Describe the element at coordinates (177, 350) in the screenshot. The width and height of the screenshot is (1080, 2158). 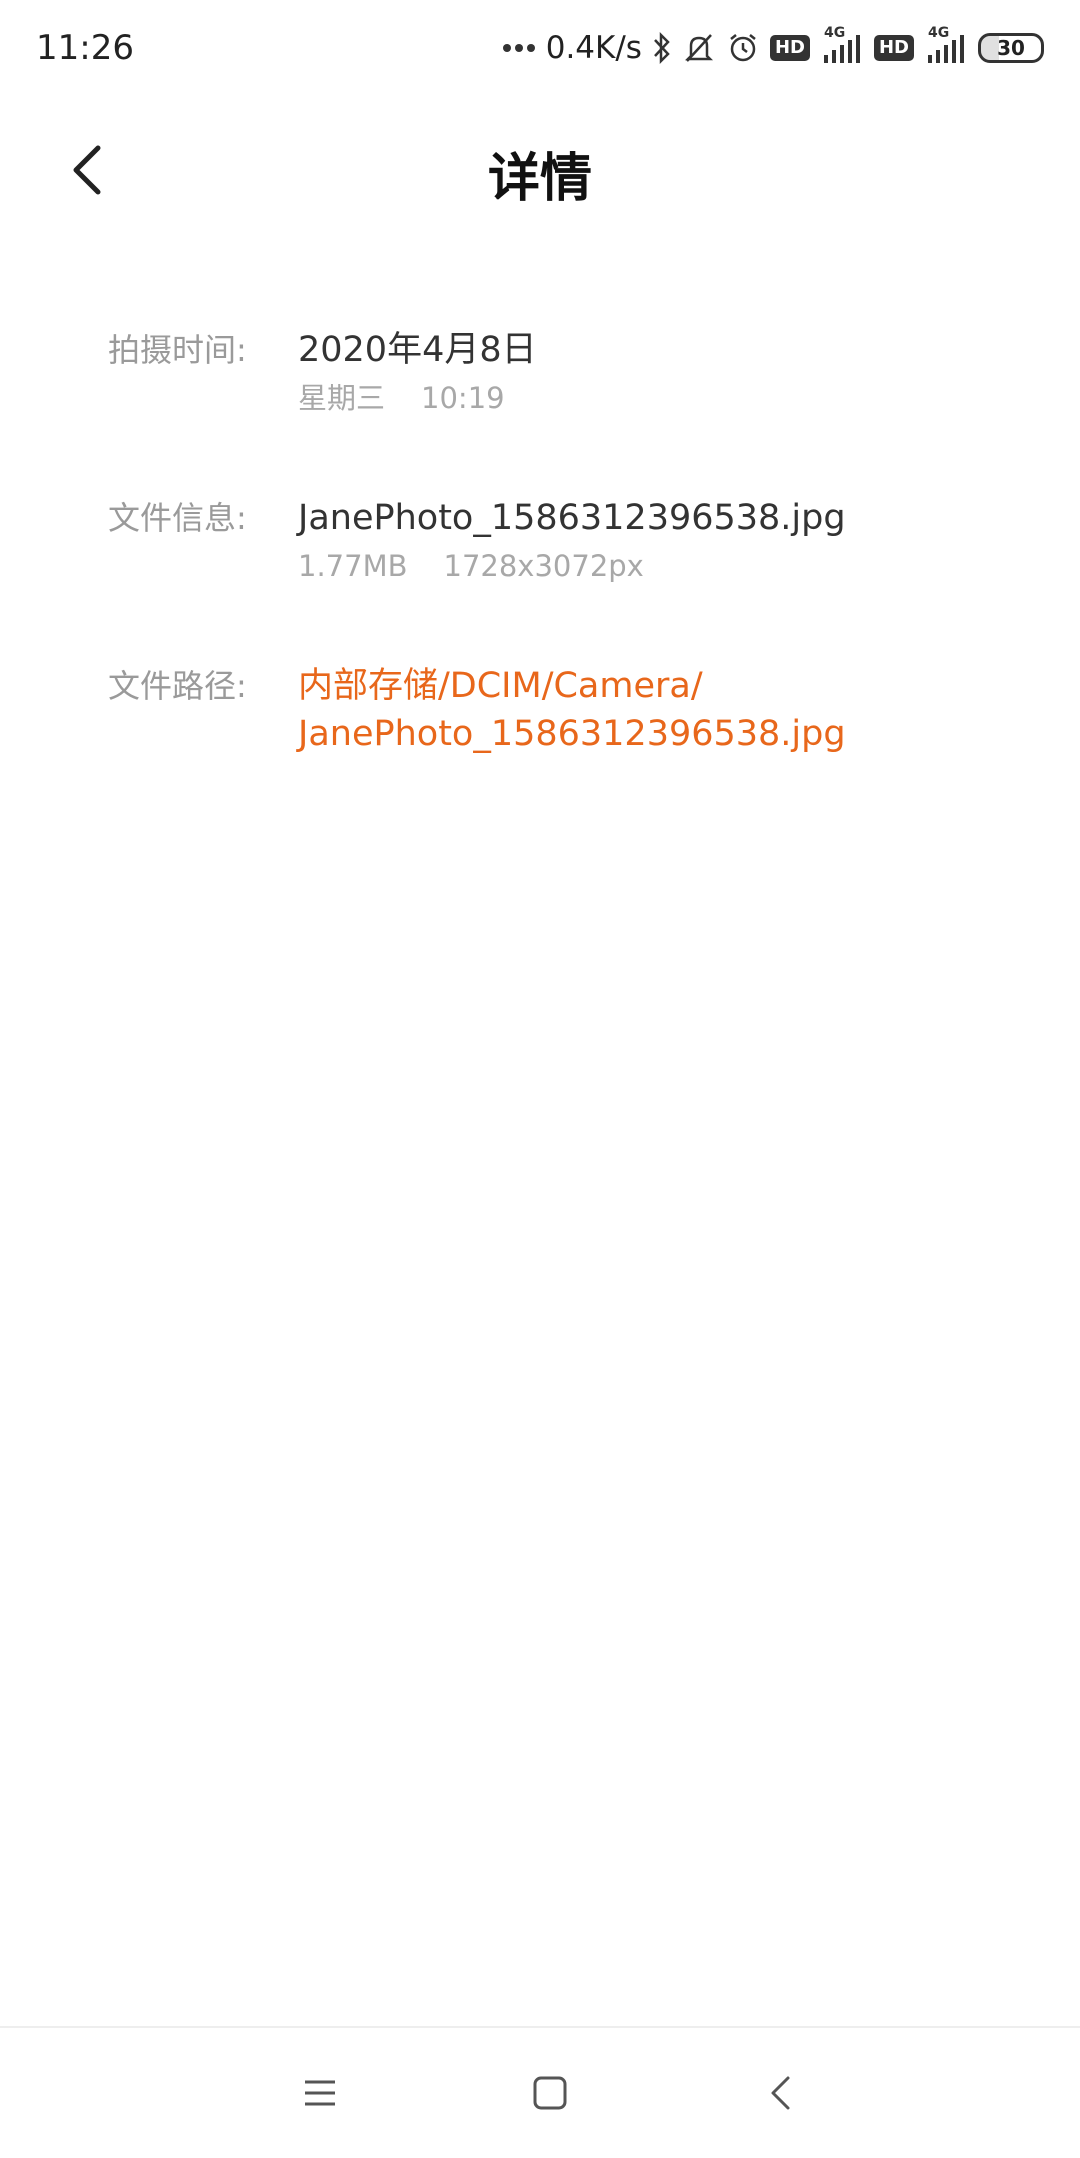
I see `capture-time-label: 拍摄时间:` at that location.